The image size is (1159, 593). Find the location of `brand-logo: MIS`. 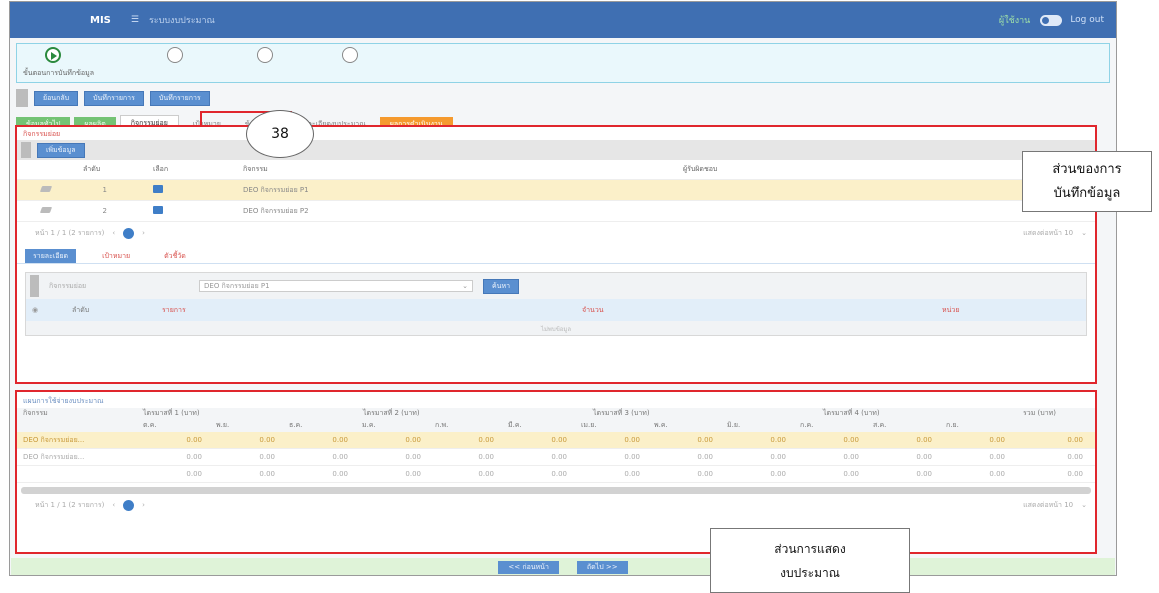

brand-logo: MIS is located at coordinates (100, 20).